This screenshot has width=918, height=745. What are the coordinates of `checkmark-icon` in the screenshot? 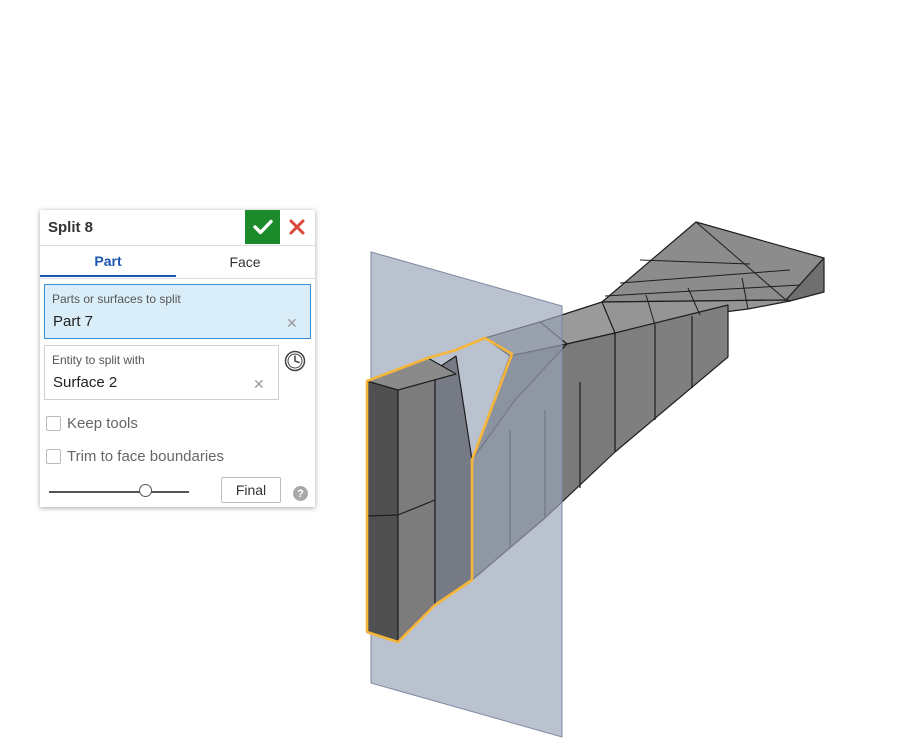 It's located at (262, 227).